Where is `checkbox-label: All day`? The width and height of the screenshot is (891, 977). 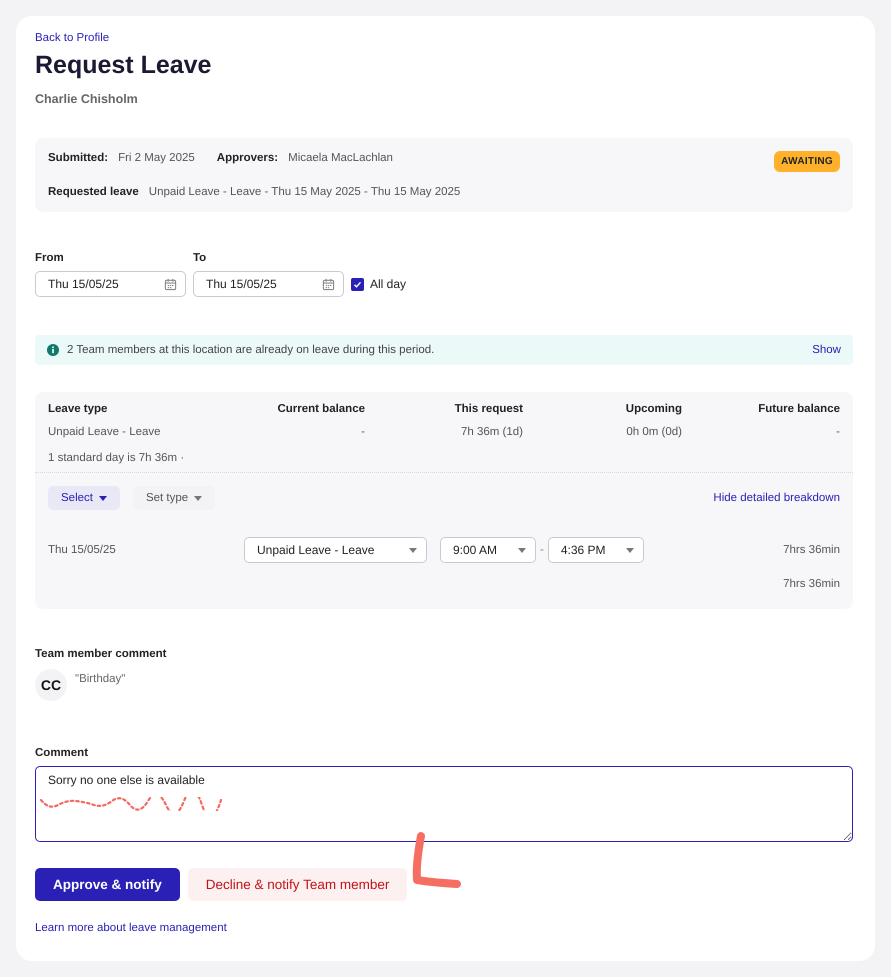 checkbox-label: All day is located at coordinates (388, 284).